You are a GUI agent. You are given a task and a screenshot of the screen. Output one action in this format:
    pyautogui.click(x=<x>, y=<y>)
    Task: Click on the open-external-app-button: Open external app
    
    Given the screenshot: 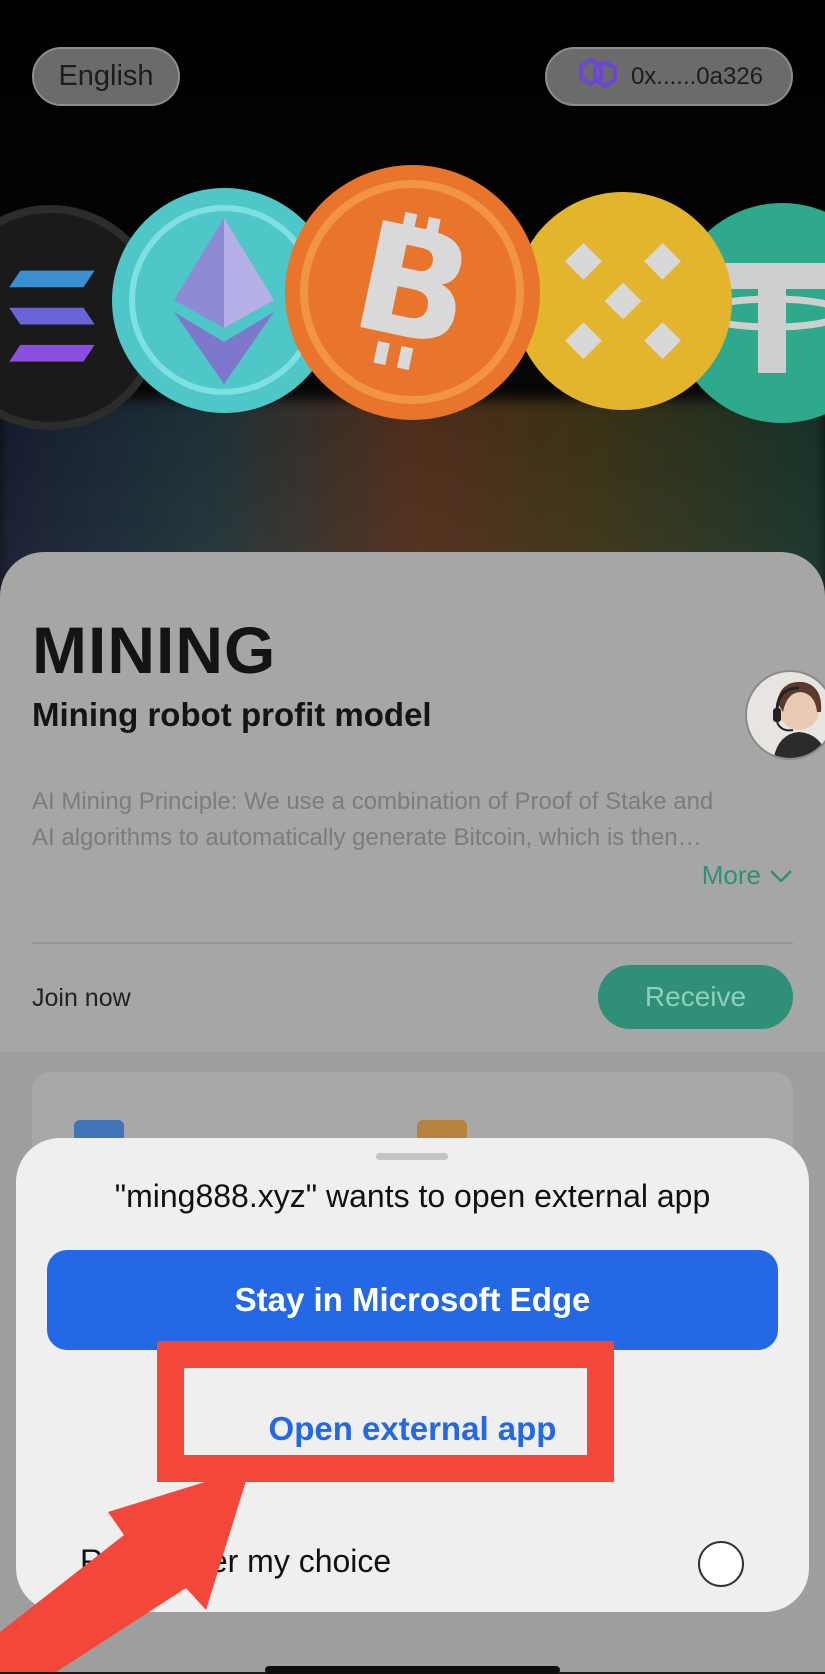 What is the action you would take?
    pyautogui.click(x=412, y=1429)
    